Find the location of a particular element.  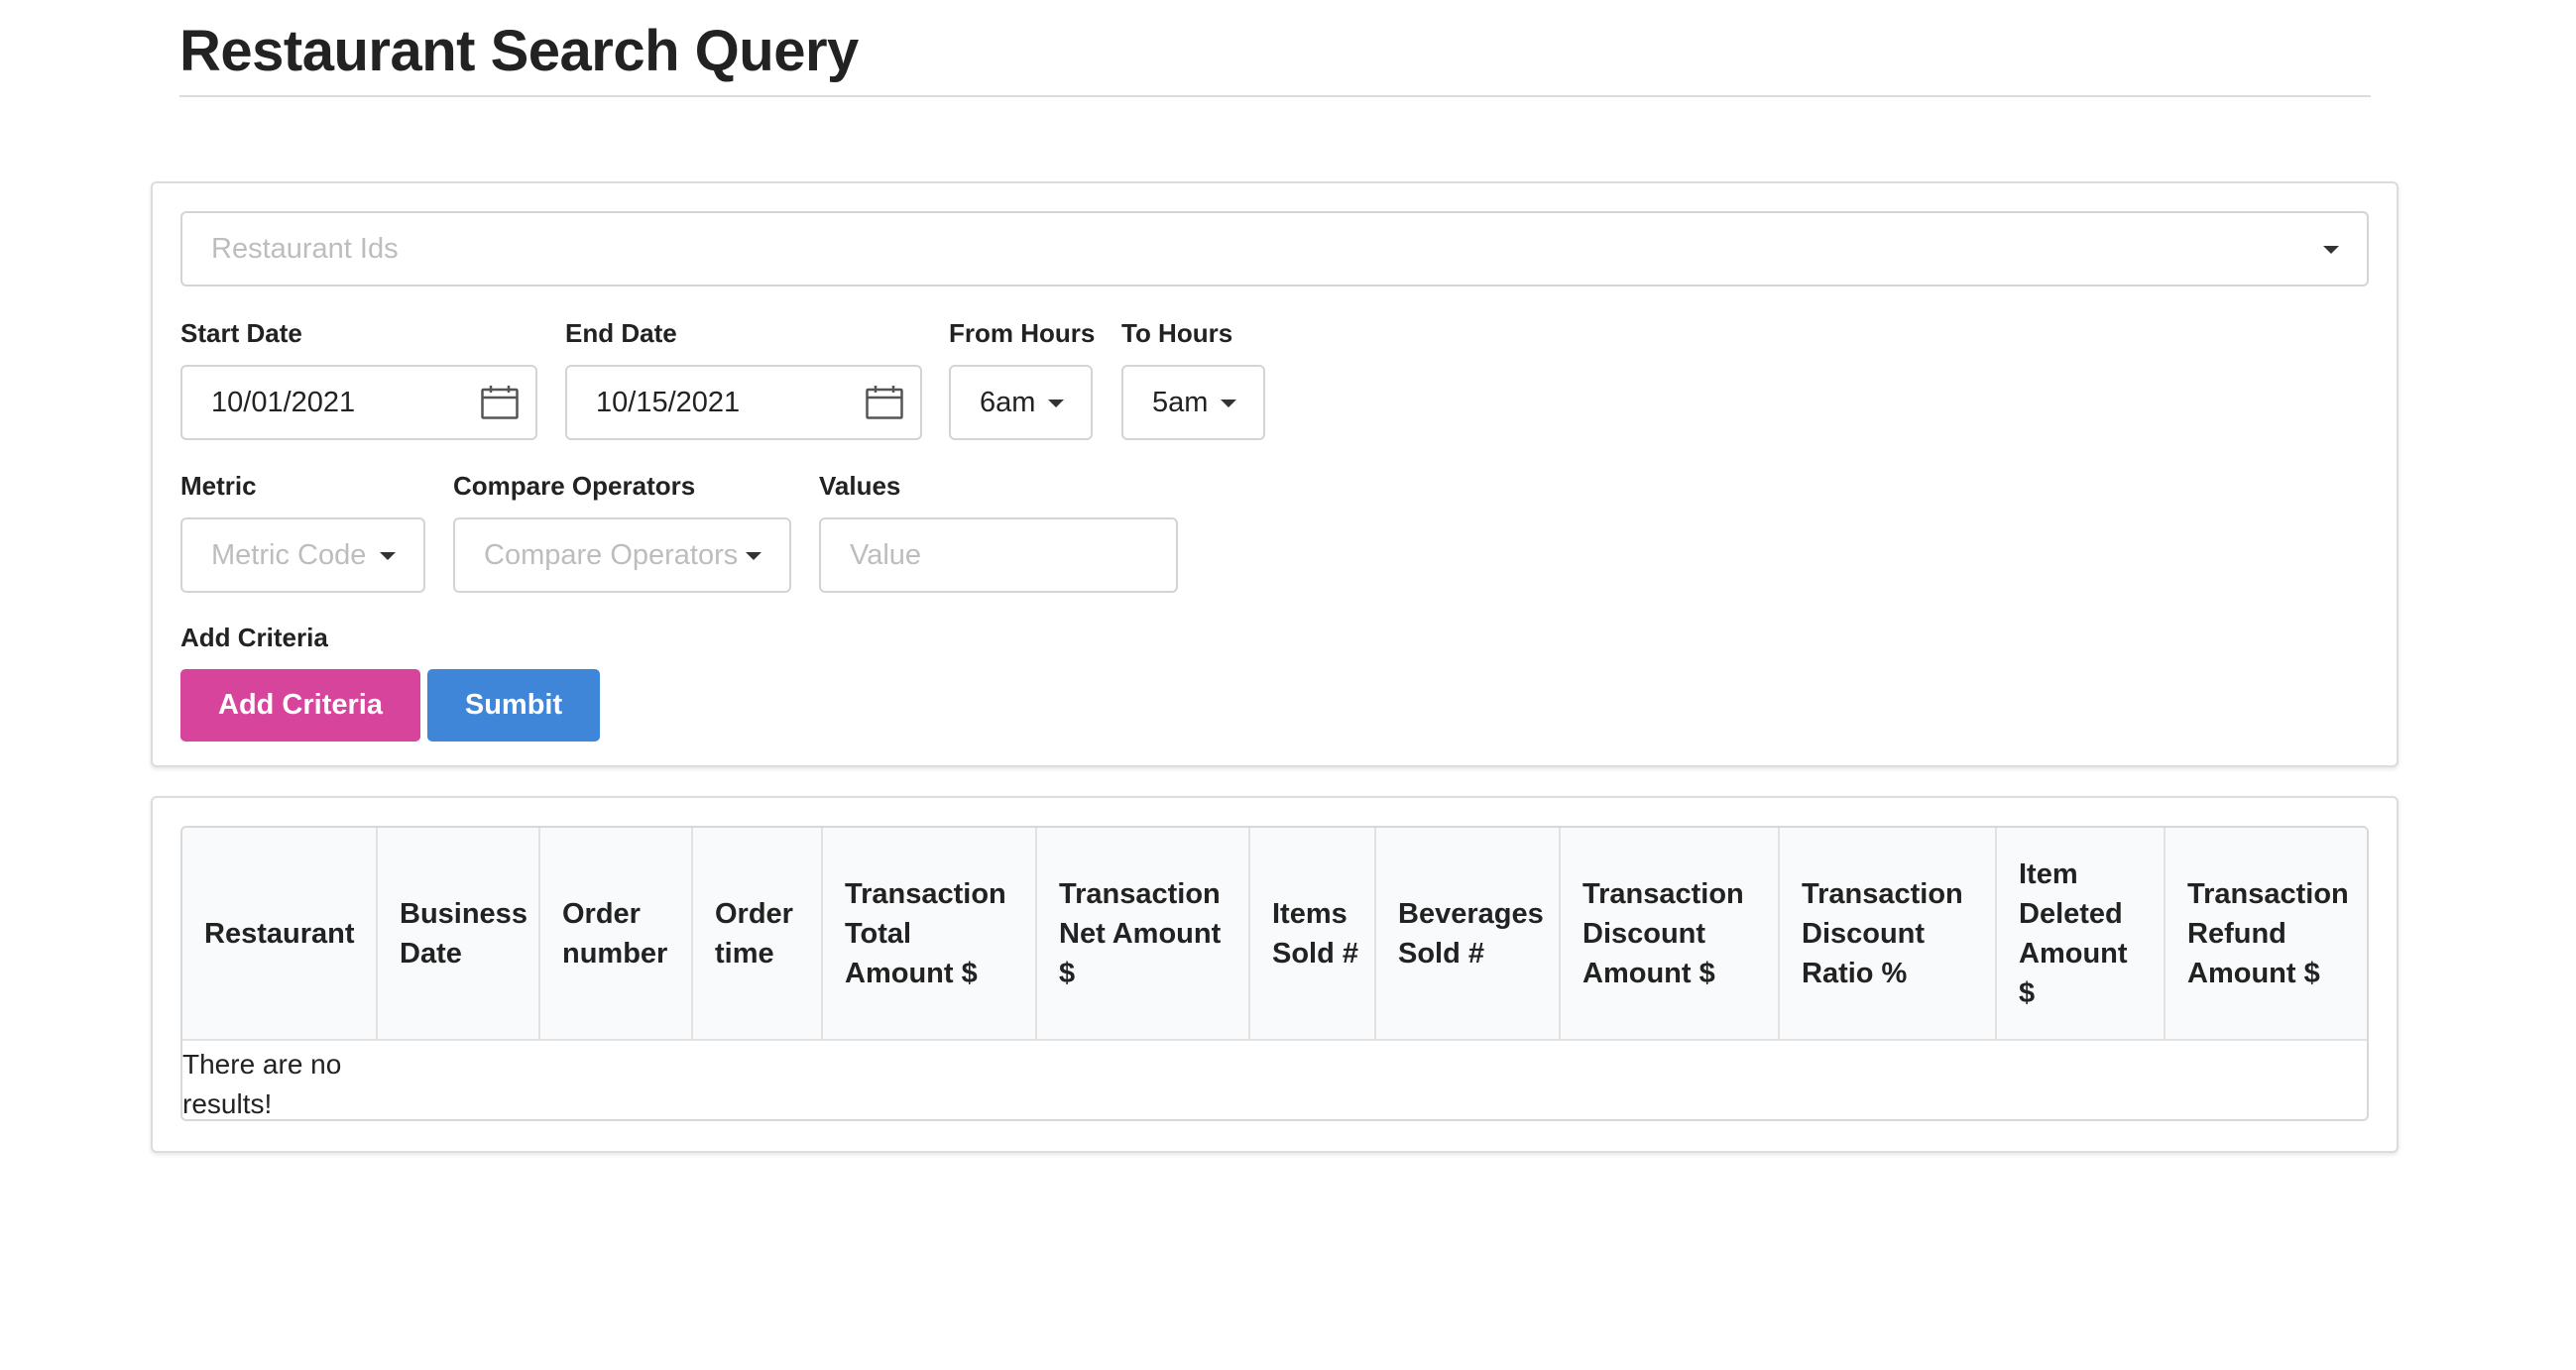

column-header-items-sold: Items Sold # is located at coordinates (1313, 934).